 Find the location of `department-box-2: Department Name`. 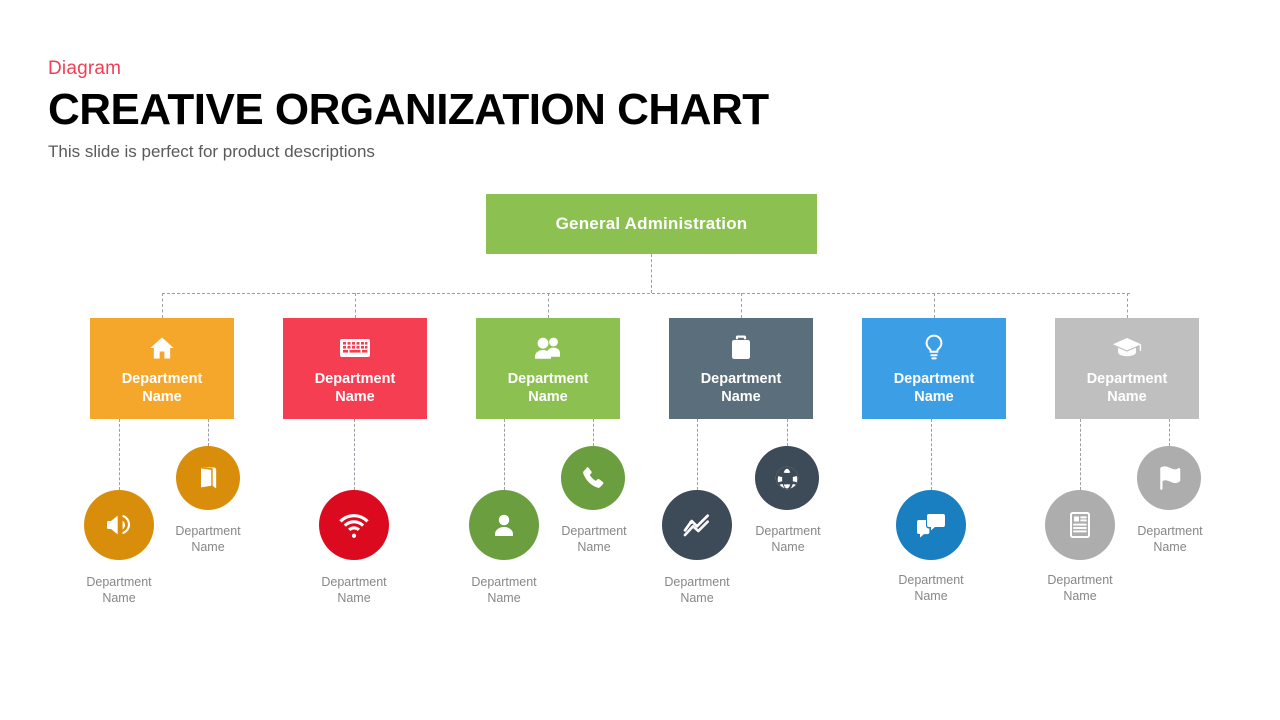

department-box-2: Department Name is located at coordinates (355, 368).